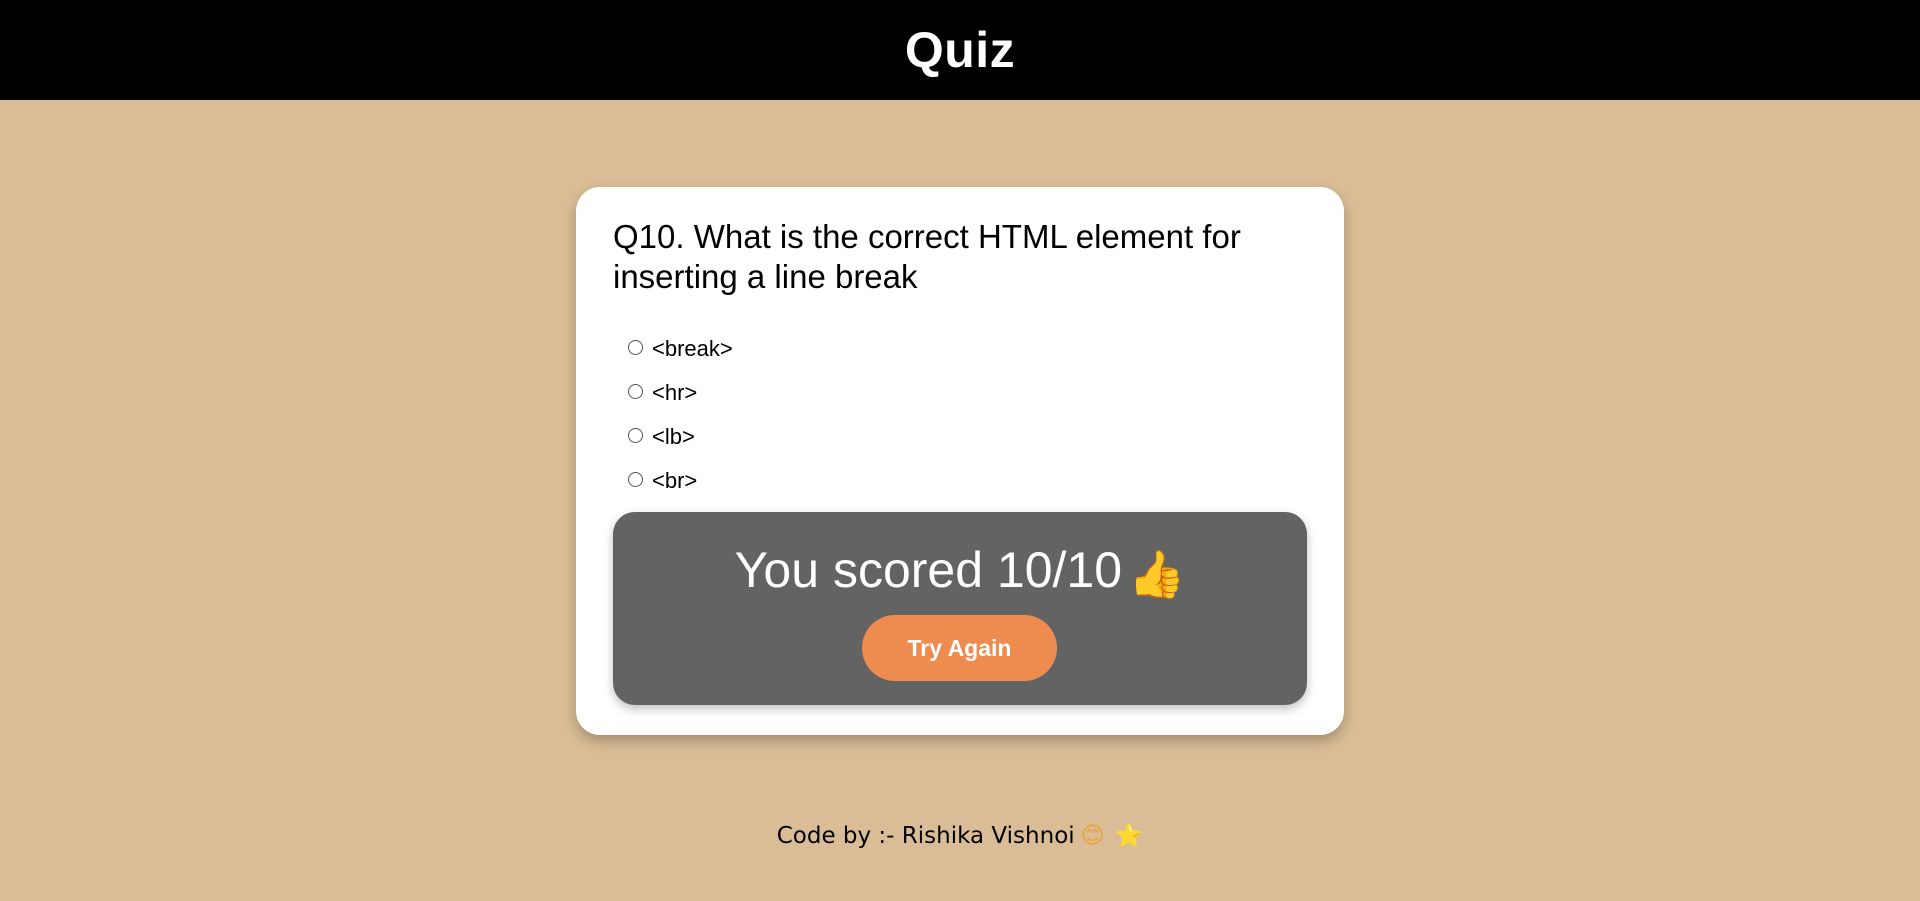 This screenshot has width=1920, height=901. I want to click on answer-label: <br>, so click(675, 480).